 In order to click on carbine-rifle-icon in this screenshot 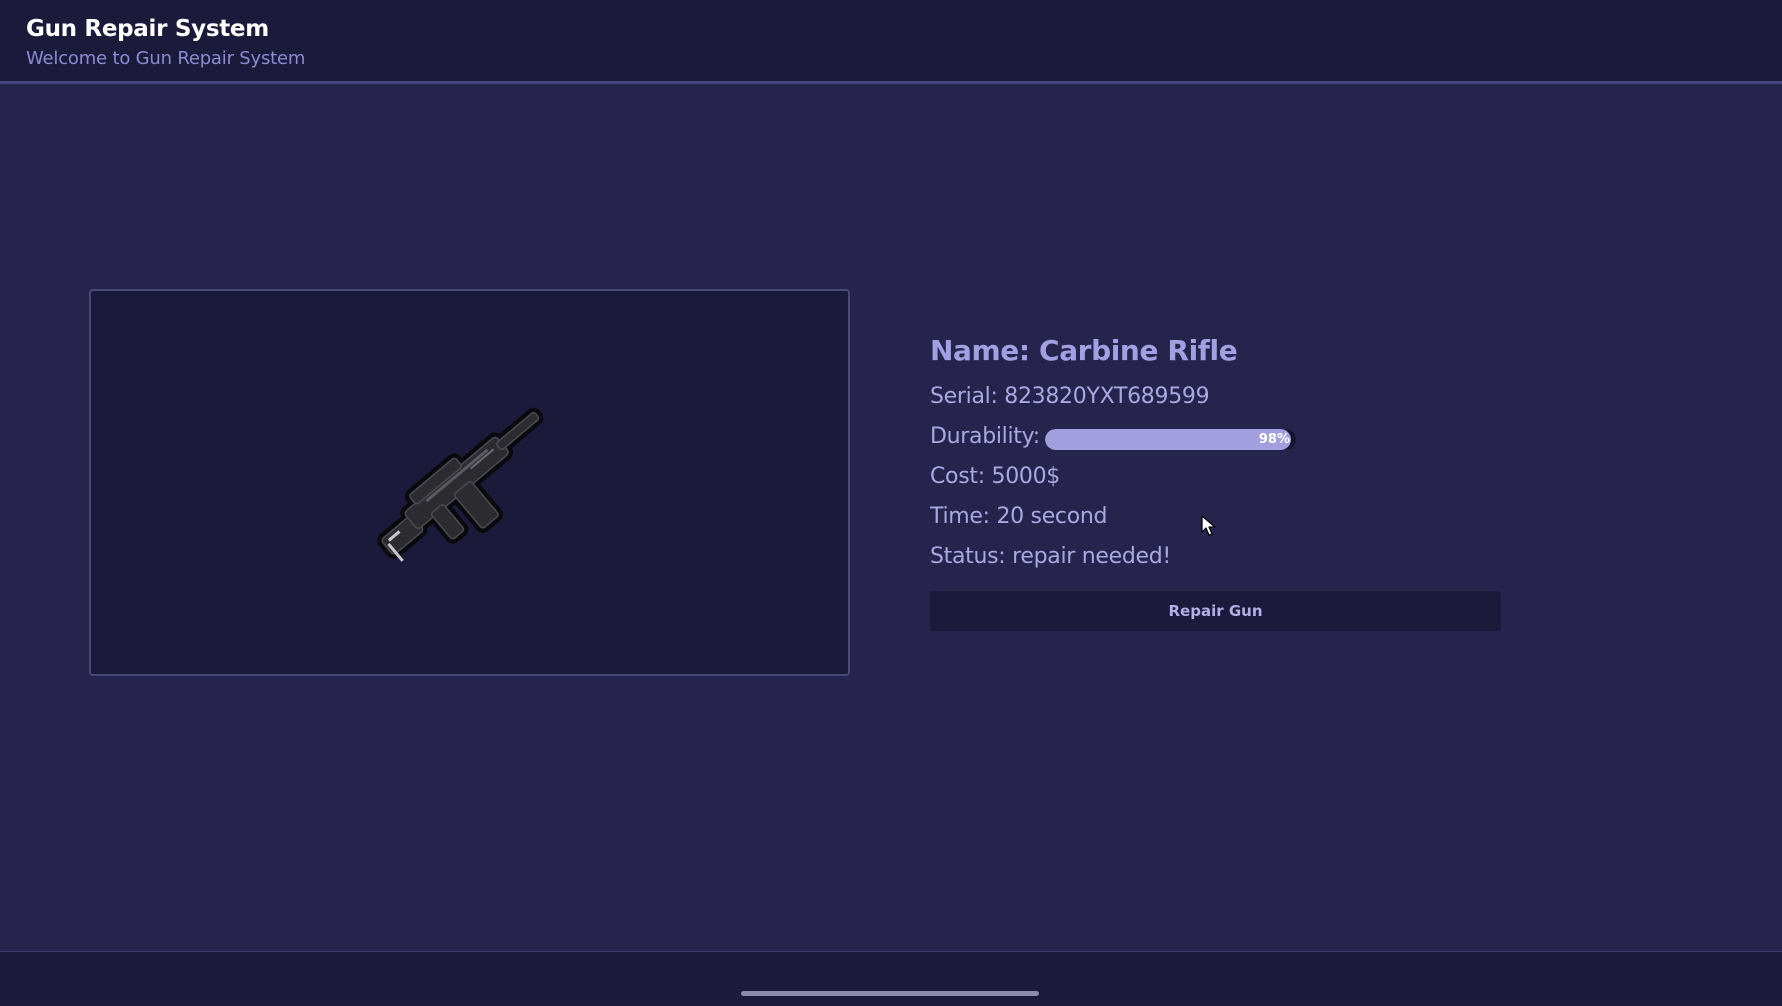, I will do `click(460, 484)`.